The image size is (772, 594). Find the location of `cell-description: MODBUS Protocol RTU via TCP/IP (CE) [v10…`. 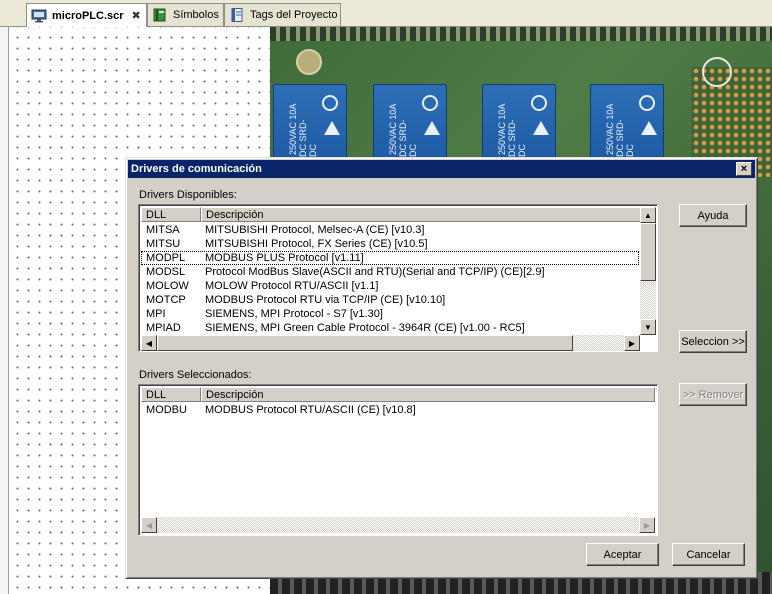

cell-description: MODBUS Protocol RTU via TCP/IP (CE) [v10… is located at coordinates (325, 300).